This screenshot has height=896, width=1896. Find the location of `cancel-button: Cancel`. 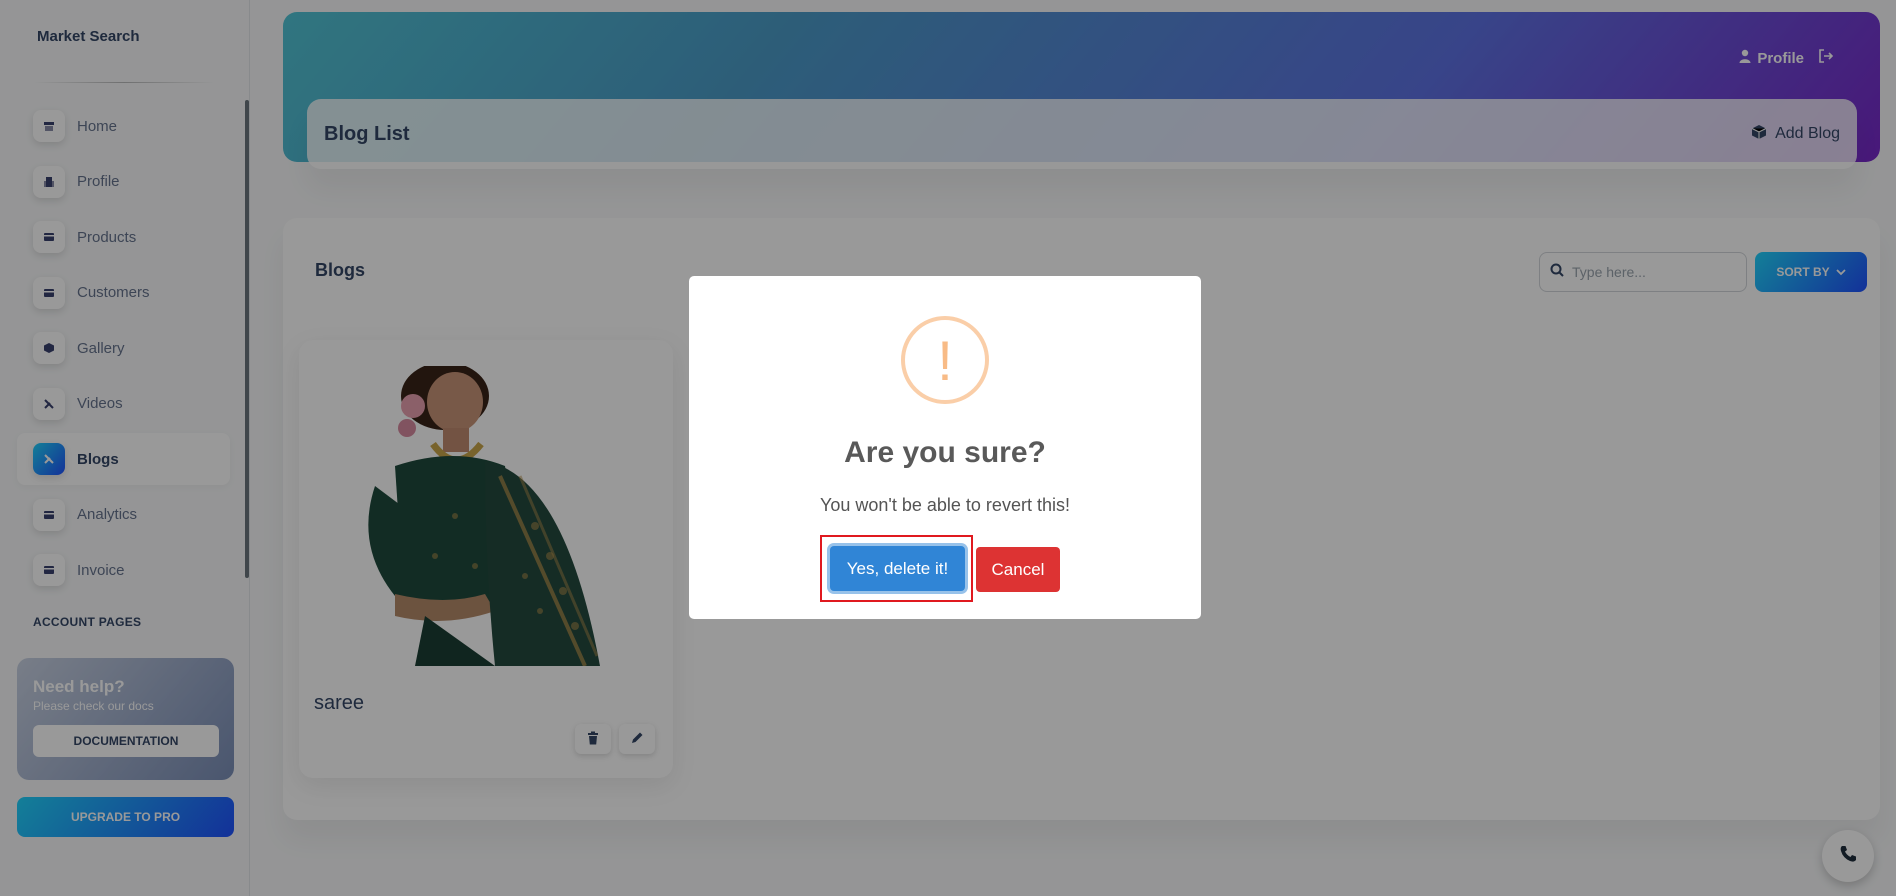

cancel-button: Cancel is located at coordinates (1018, 569).